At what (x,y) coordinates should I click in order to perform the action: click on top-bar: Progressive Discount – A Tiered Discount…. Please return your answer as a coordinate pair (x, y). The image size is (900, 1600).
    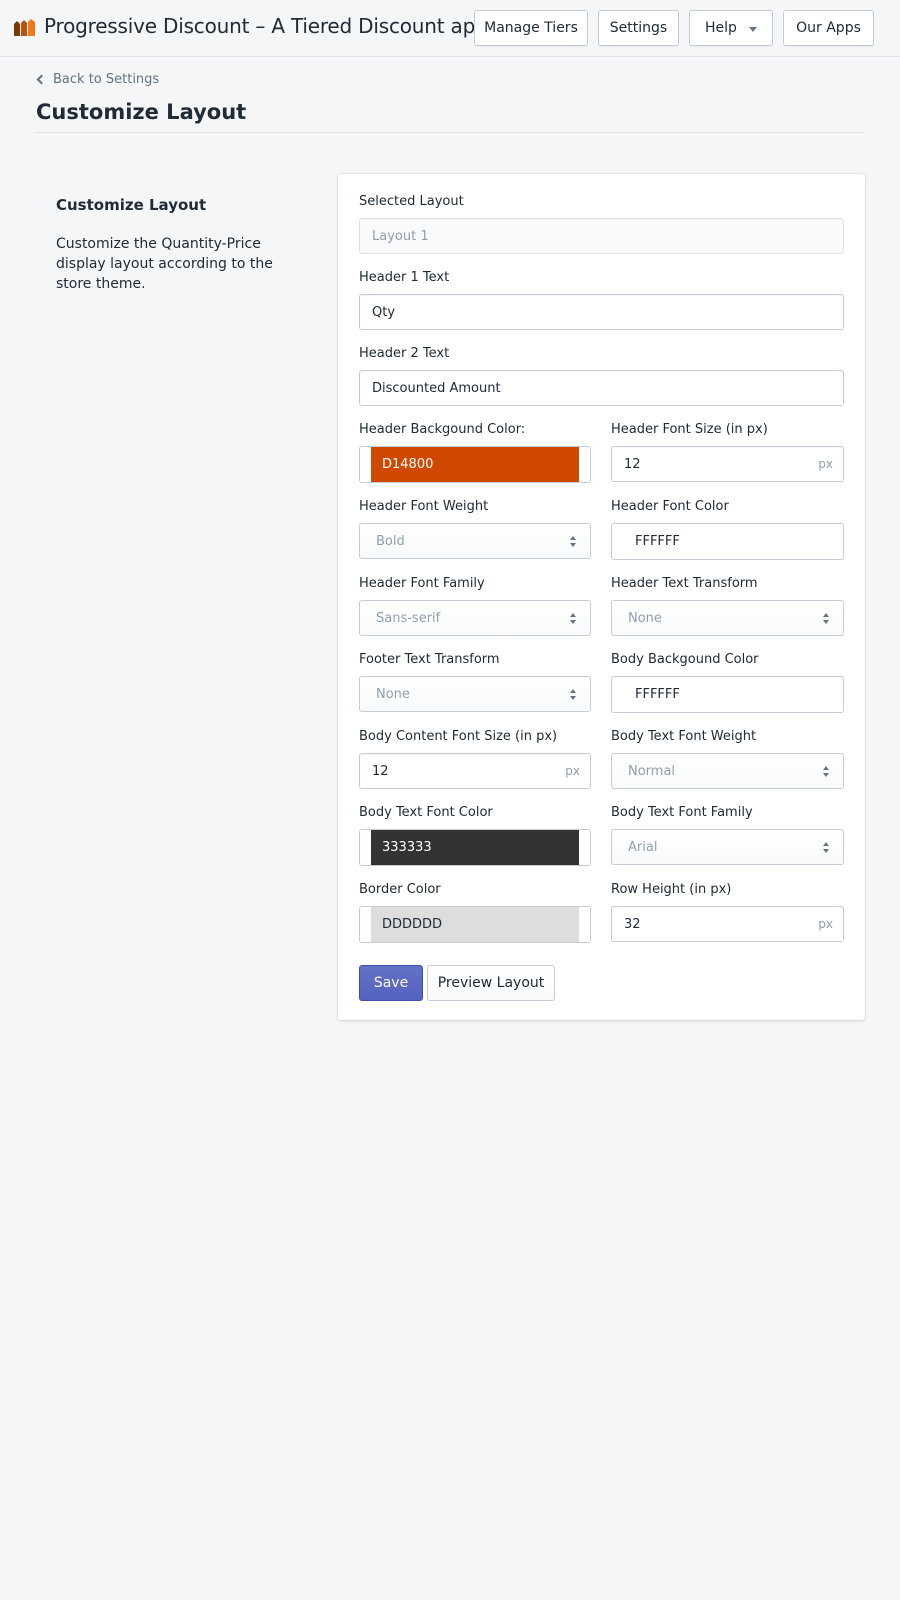
    Looking at the image, I should click on (450, 28).